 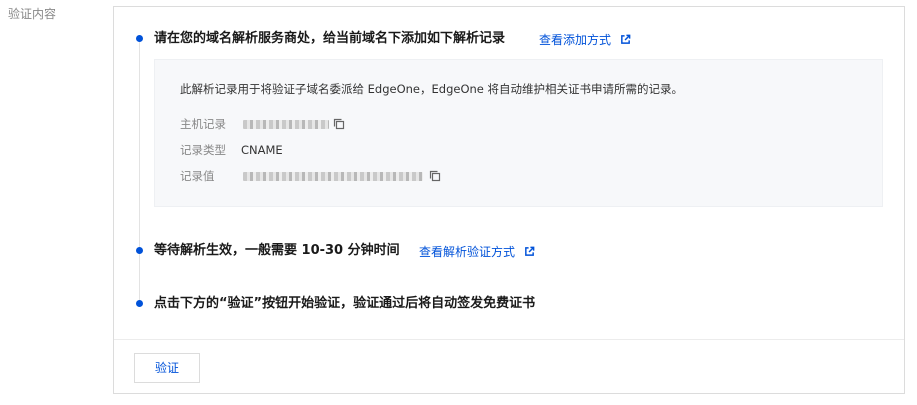 What do you see at coordinates (203, 124) in the screenshot?
I see `host-record-label: 主机记录` at bounding box center [203, 124].